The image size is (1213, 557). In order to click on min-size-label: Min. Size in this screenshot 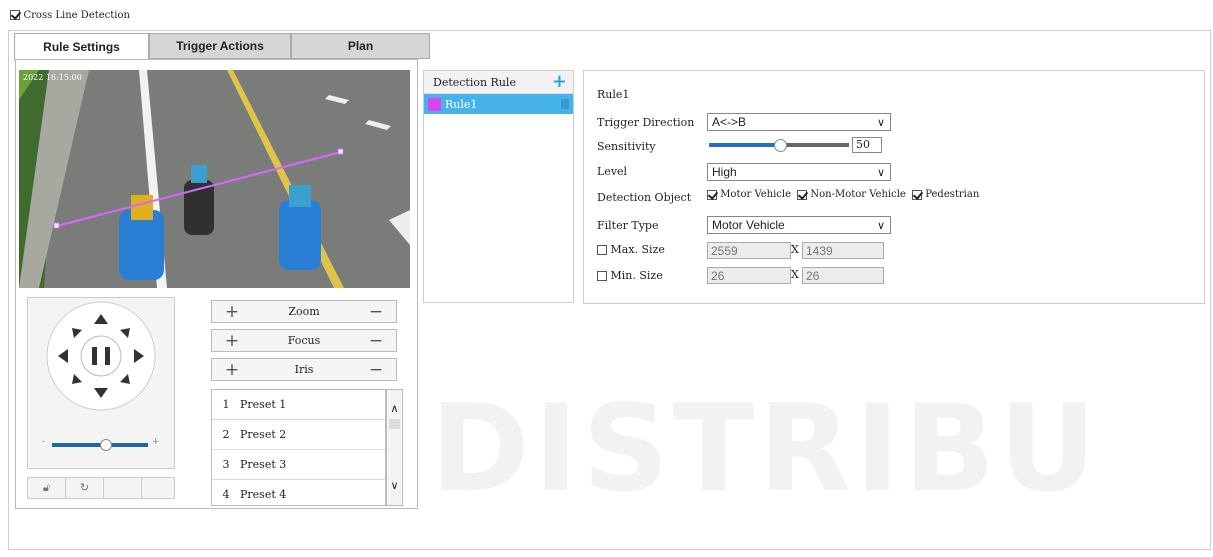, I will do `click(636, 275)`.